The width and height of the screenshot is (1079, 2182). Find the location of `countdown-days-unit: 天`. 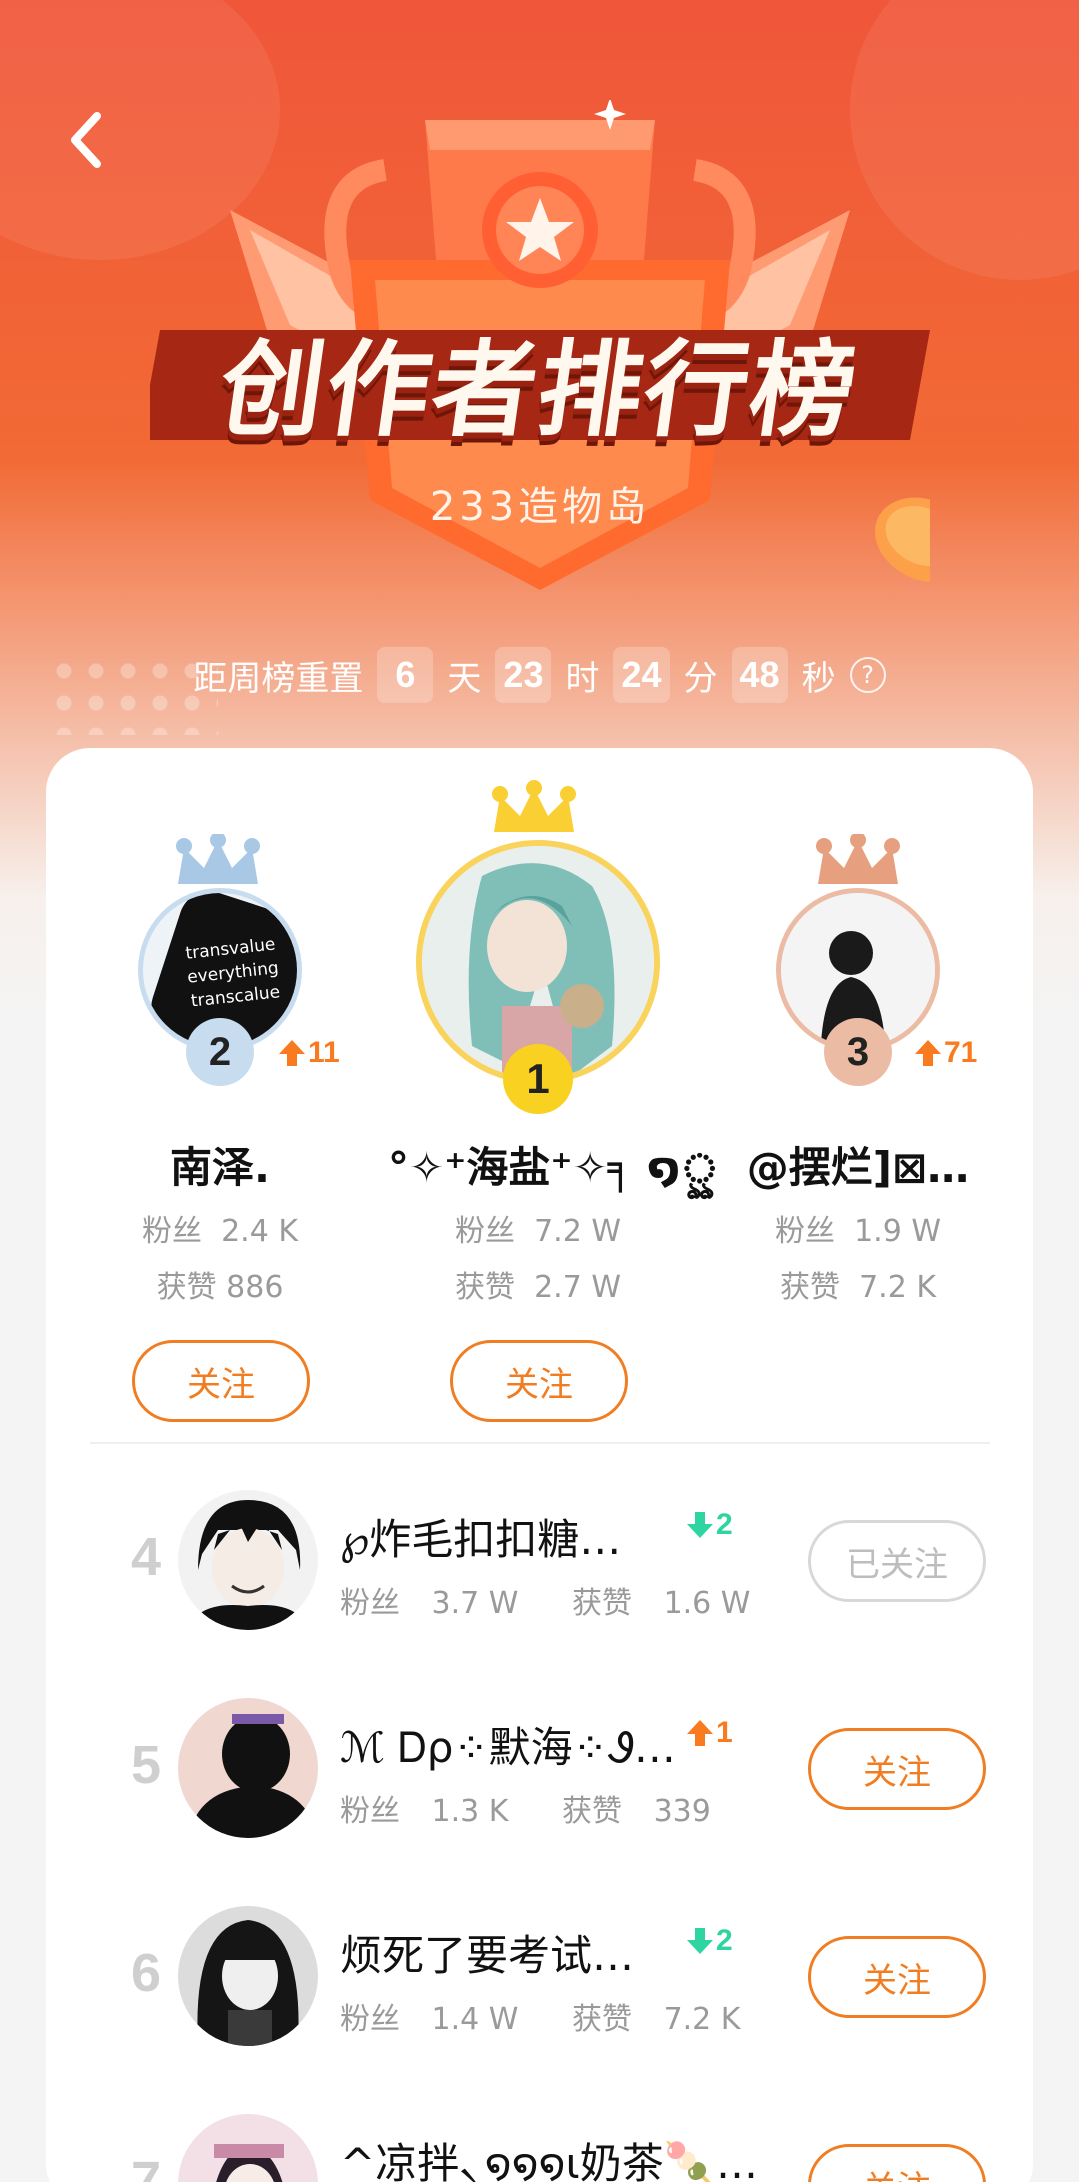

countdown-days-unit: 天 is located at coordinates (464, 678).